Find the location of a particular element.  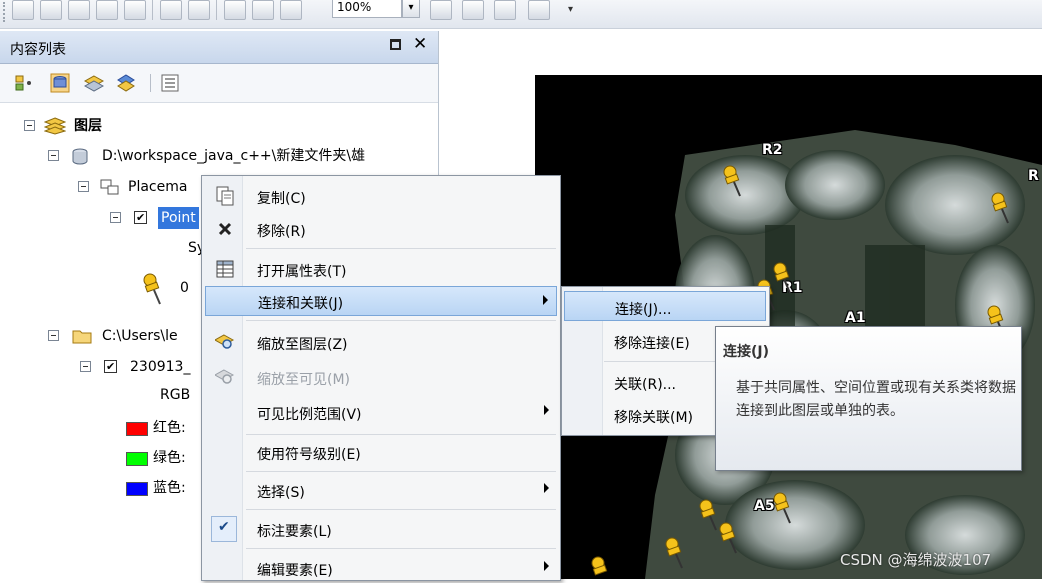

menu-item-zoom-to-visible: 缩放至可见(M) is located at coordinates (381, 377).